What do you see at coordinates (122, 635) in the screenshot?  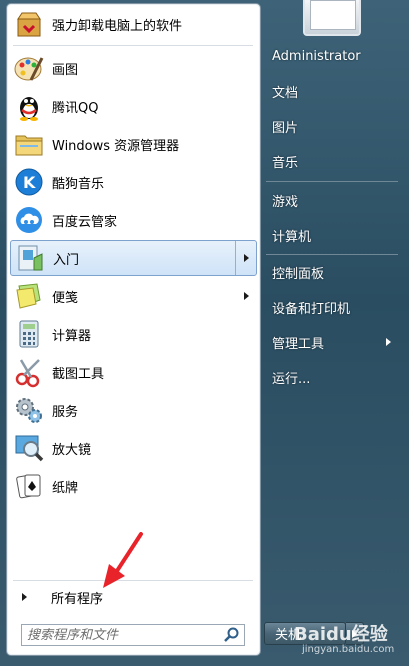 I see `search-input` at bounding box center [122, 635].